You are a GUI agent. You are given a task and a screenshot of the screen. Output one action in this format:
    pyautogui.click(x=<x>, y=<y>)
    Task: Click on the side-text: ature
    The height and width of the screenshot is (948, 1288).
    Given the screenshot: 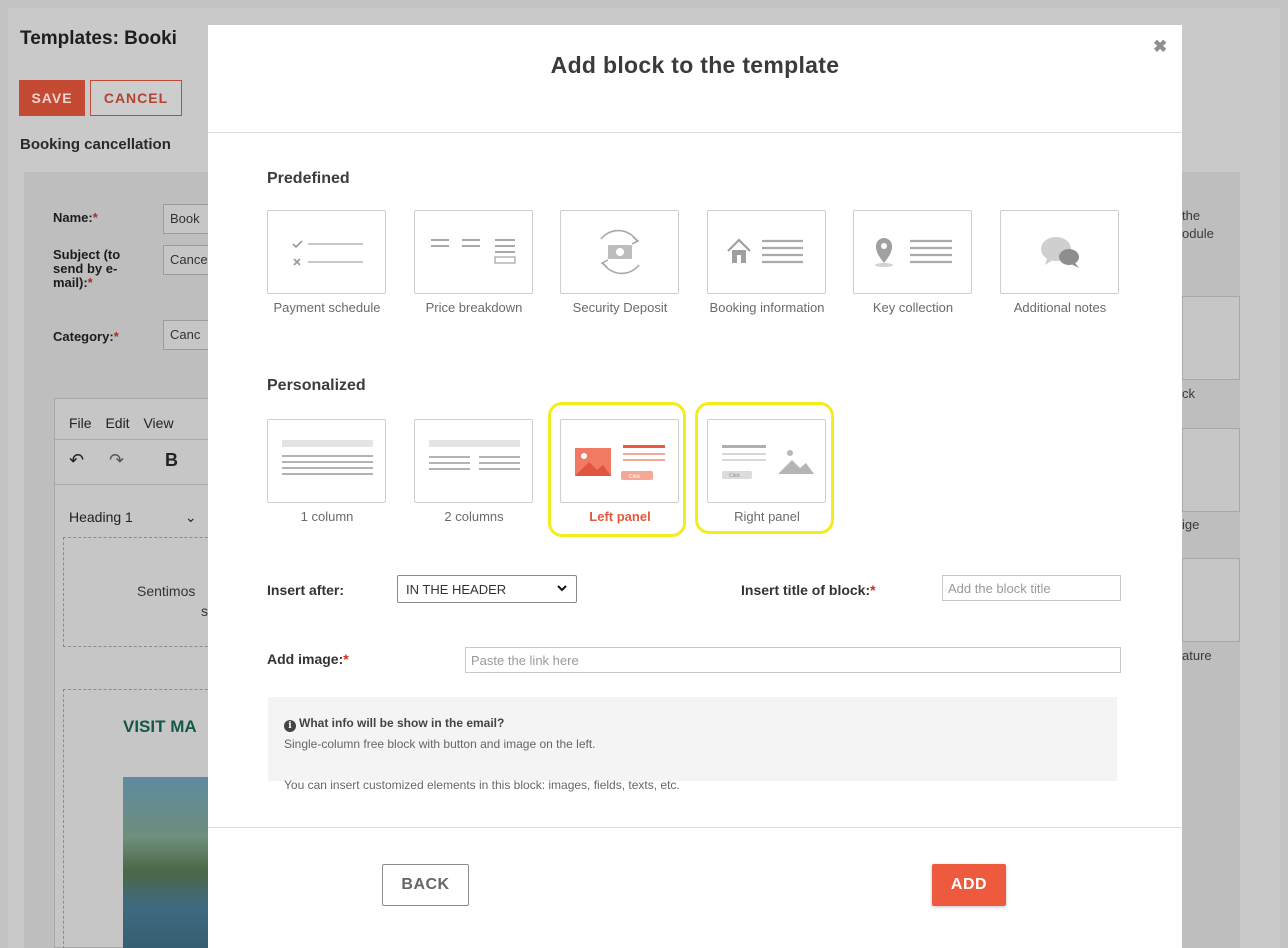 What is the action you would take?
    pyautogui.click(x=1197, y=655)
    